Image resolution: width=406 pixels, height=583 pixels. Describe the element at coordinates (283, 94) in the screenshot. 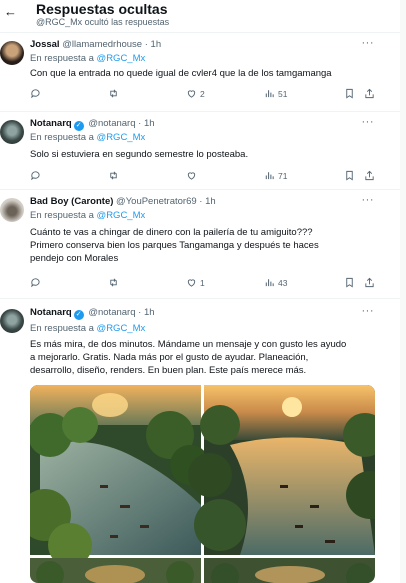

I see `views-count: 51` at that location.